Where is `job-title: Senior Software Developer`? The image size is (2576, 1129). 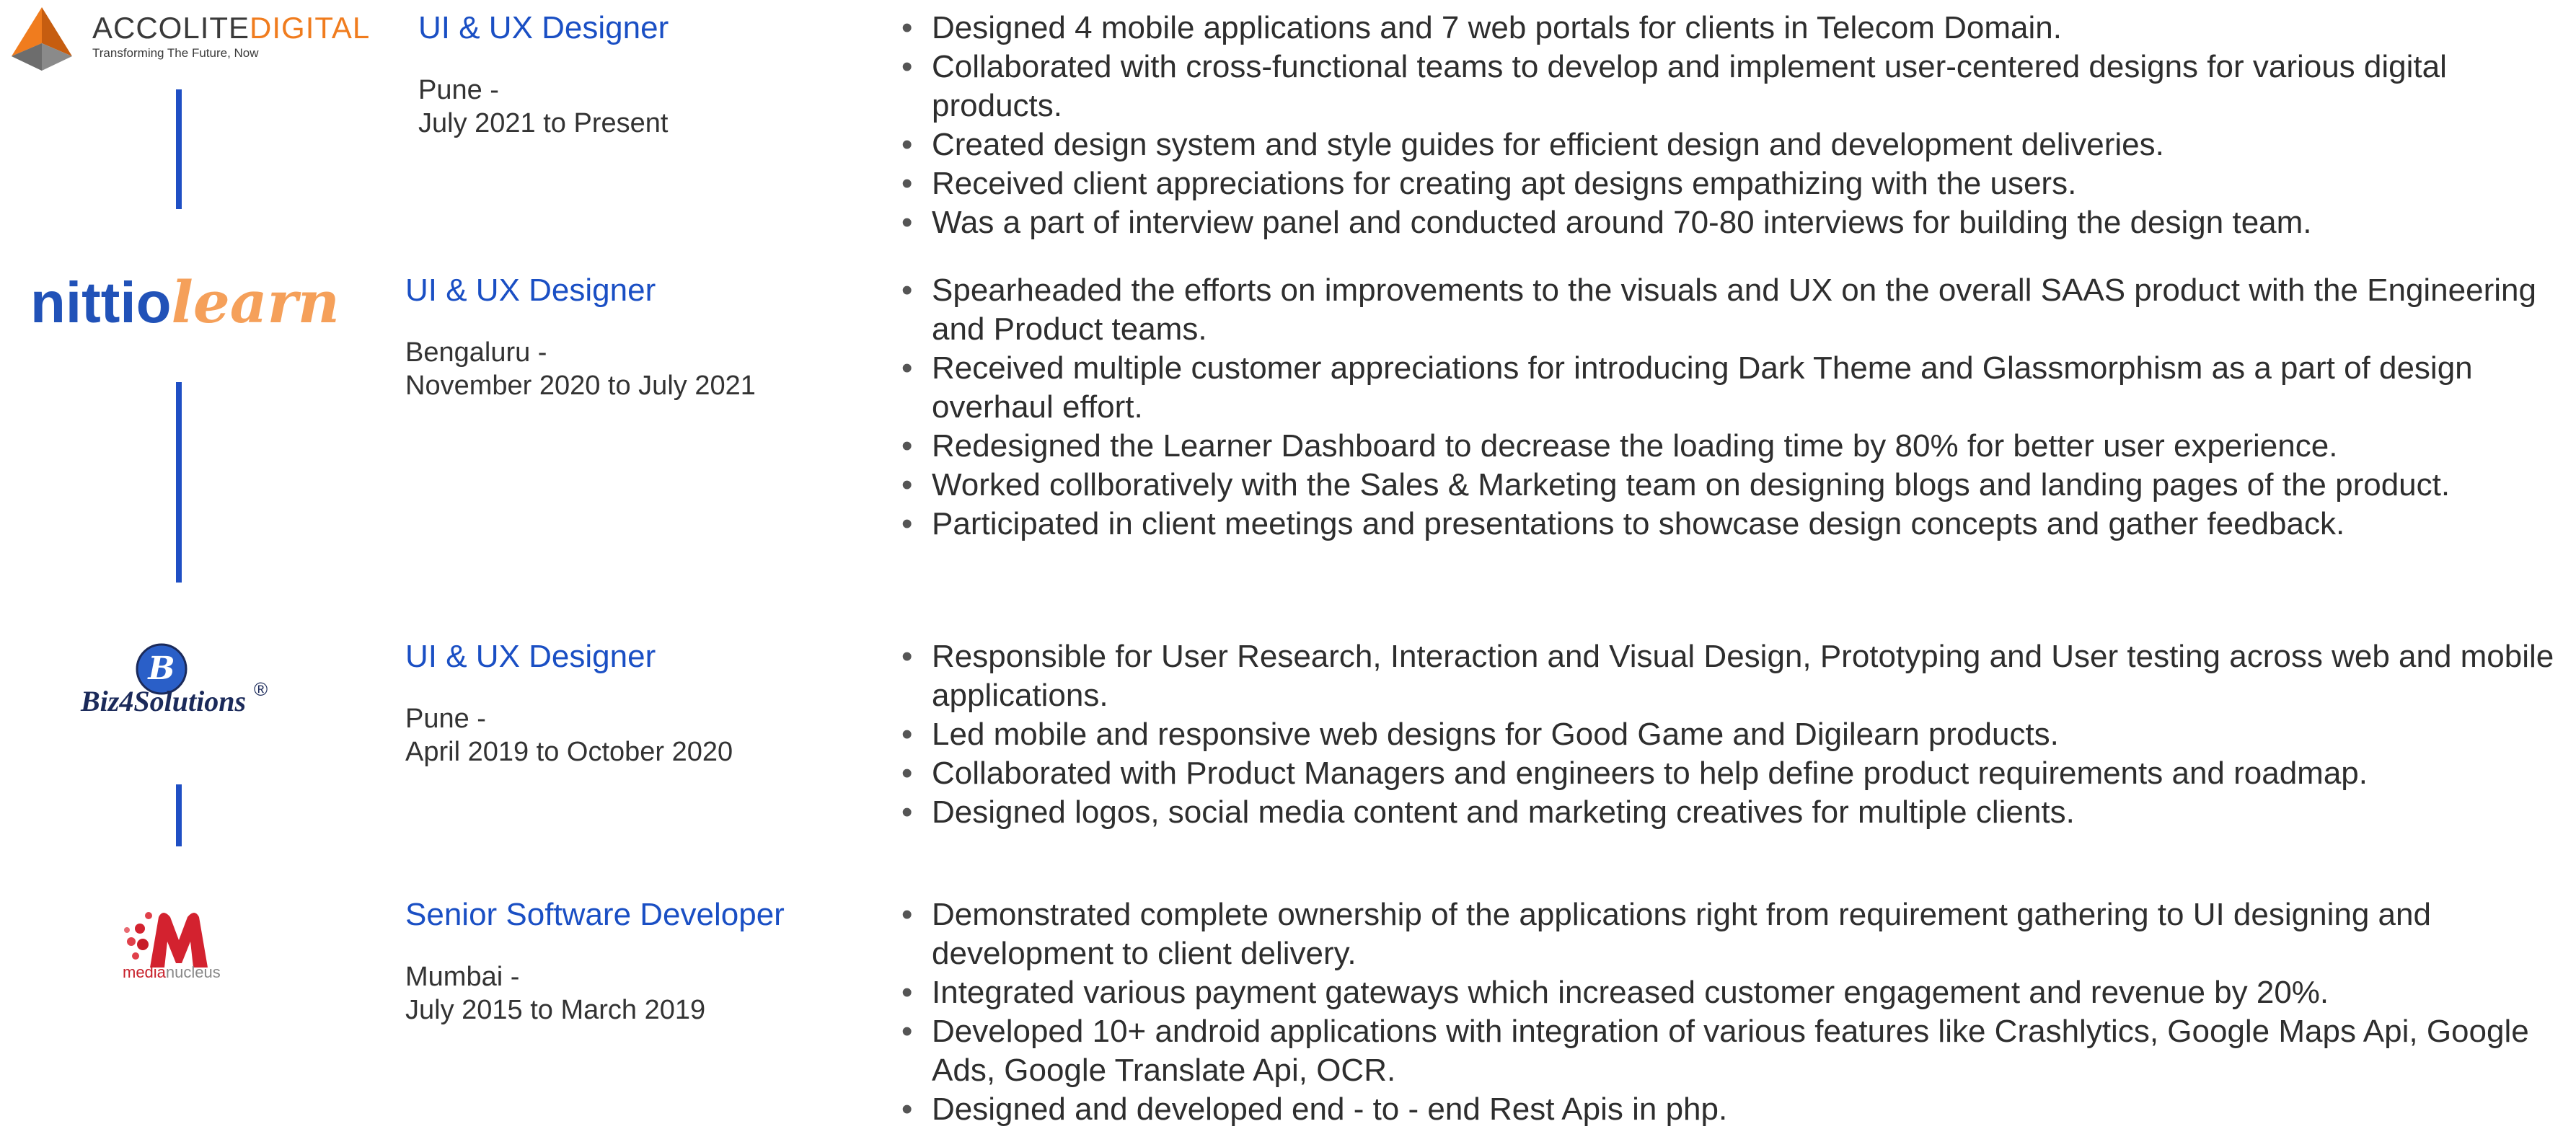
job-title: Senior Software Developer is located at coordinates (595, 914).